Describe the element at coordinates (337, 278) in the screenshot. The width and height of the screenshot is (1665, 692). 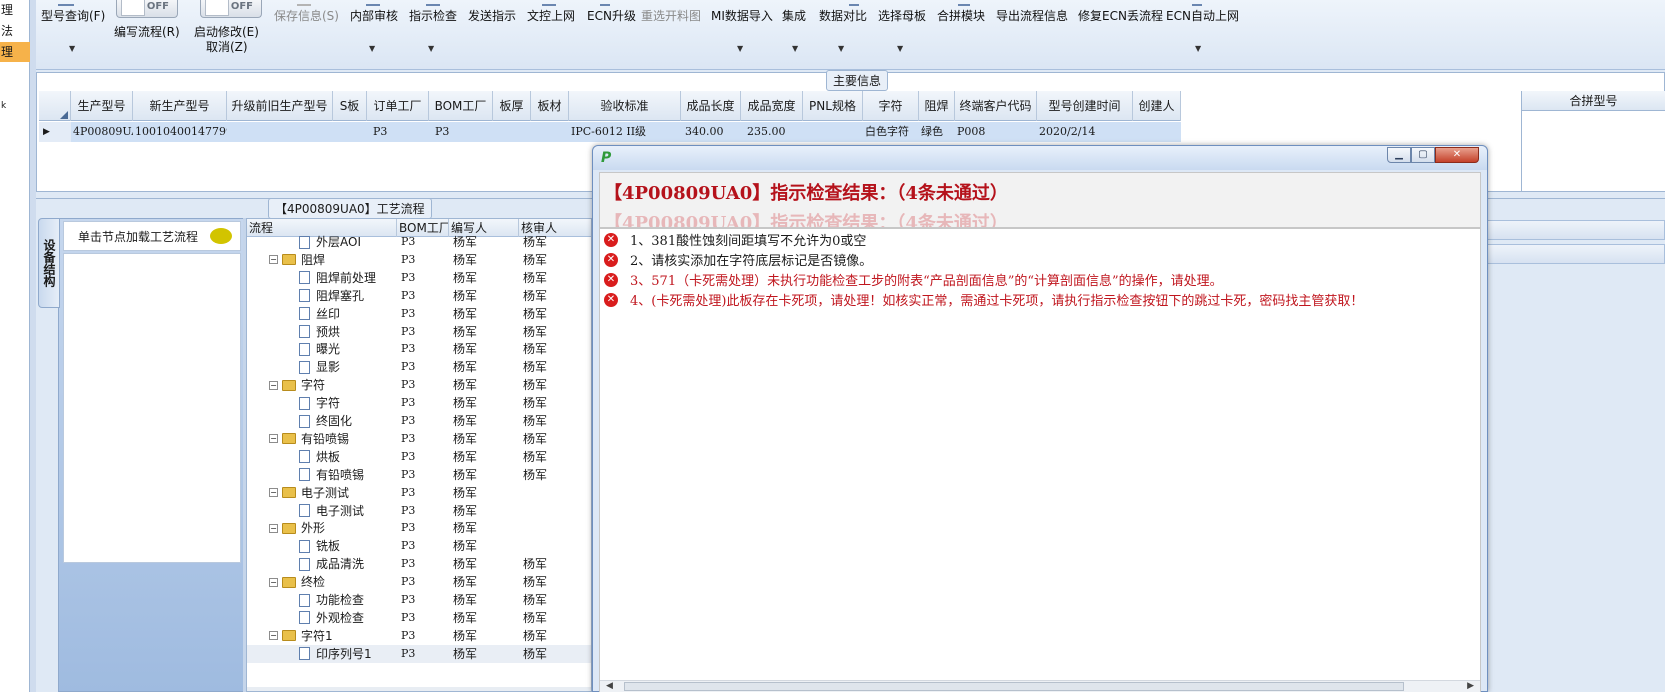
I see `tree-node: 阻焊前处理` at that location.